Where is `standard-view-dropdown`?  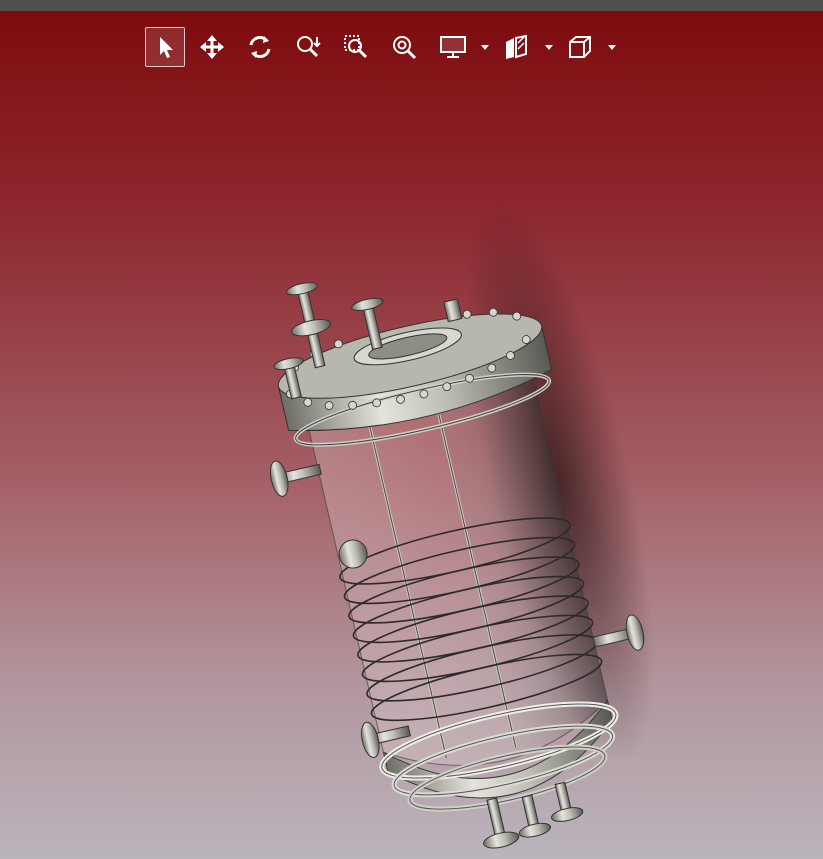
standard-view-dropdown is located at coordinates (612, 47).